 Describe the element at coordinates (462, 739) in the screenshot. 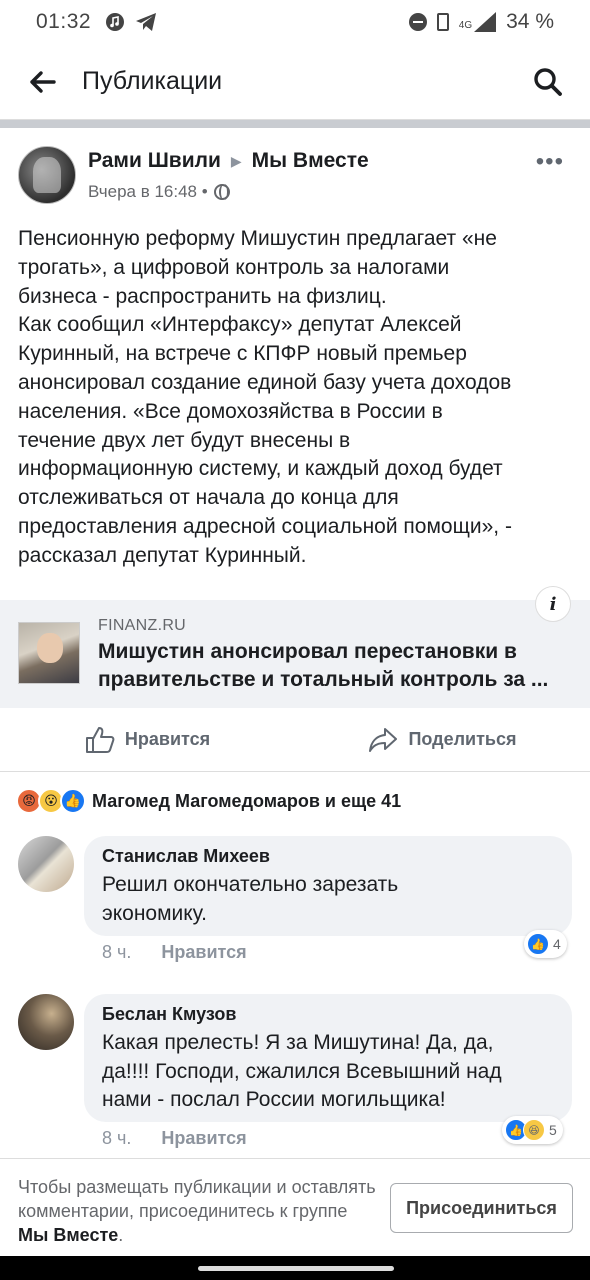

I see `share-label: Поделиться` at that location.